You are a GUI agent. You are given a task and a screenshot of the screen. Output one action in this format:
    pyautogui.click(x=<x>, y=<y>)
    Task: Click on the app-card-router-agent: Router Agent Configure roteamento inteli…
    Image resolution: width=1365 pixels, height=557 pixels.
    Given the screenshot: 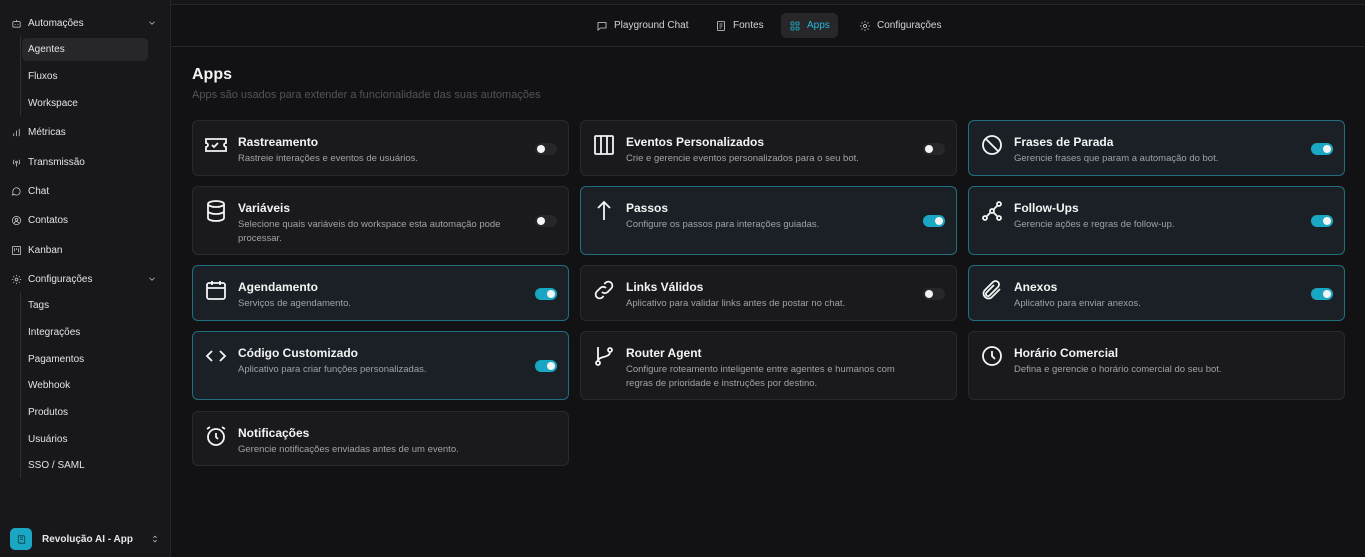 What is the action you would take?
    pyautogui.click(x=768, y=365)
    